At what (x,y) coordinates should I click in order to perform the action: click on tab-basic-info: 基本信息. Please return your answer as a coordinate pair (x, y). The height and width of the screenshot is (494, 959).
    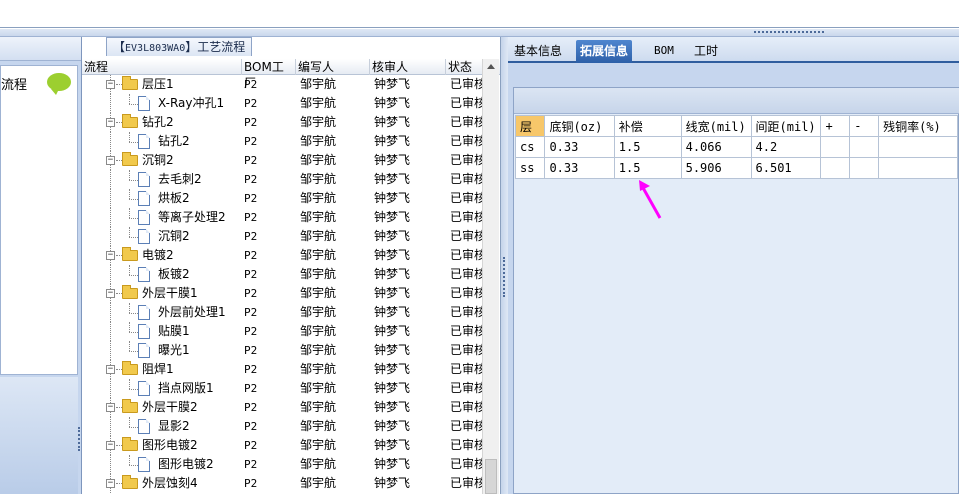
    Looking at the image, I should click on (538, 51).